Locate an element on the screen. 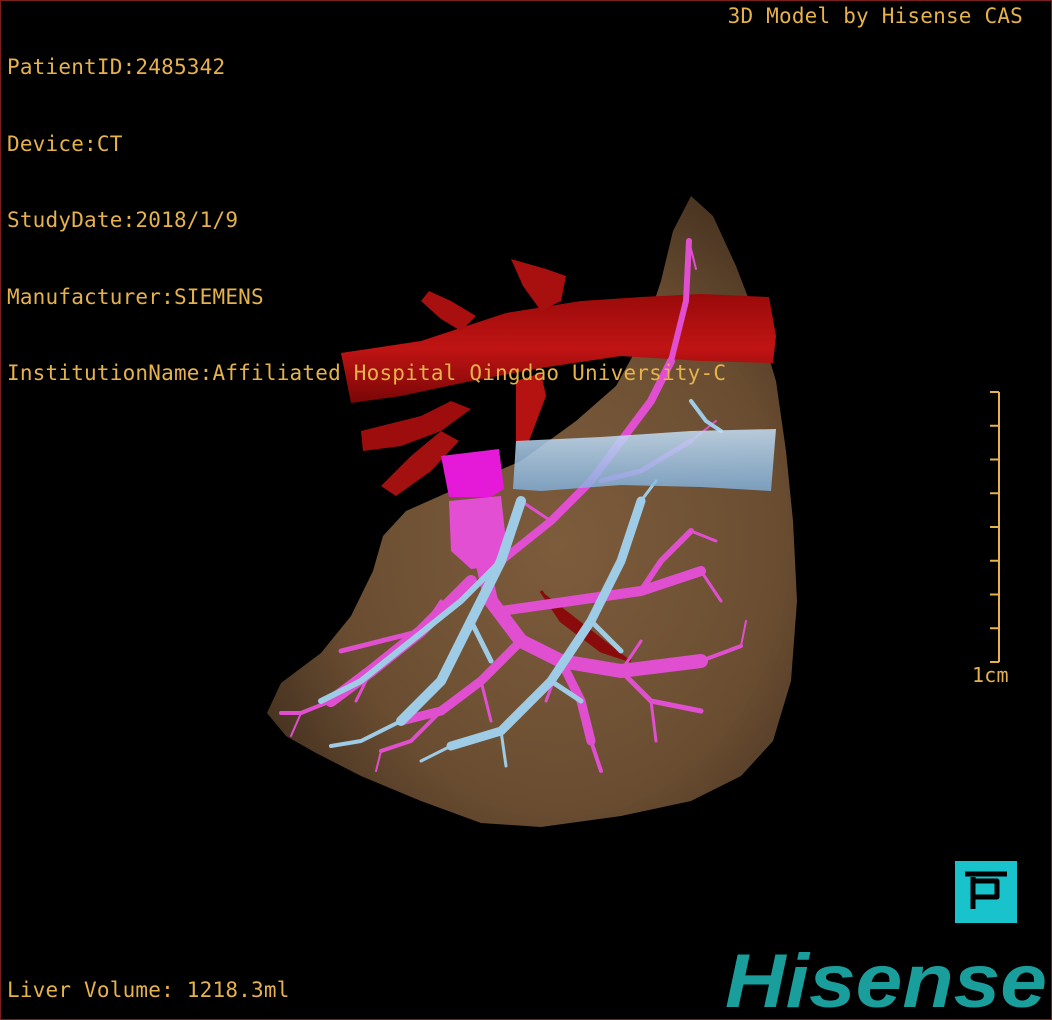 The width and height of the screenshot is (1052, 1020). hisense-logo-text: Hisense is located at coordinates (886, 978).